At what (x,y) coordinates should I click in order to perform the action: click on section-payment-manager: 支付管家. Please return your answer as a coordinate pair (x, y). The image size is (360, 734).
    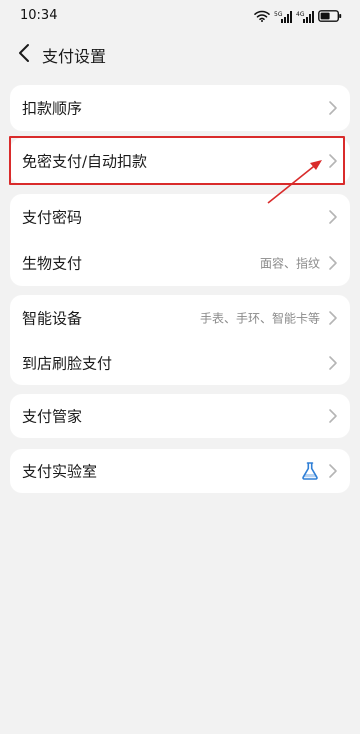
    Looking at the image, I should click on (180, 416).